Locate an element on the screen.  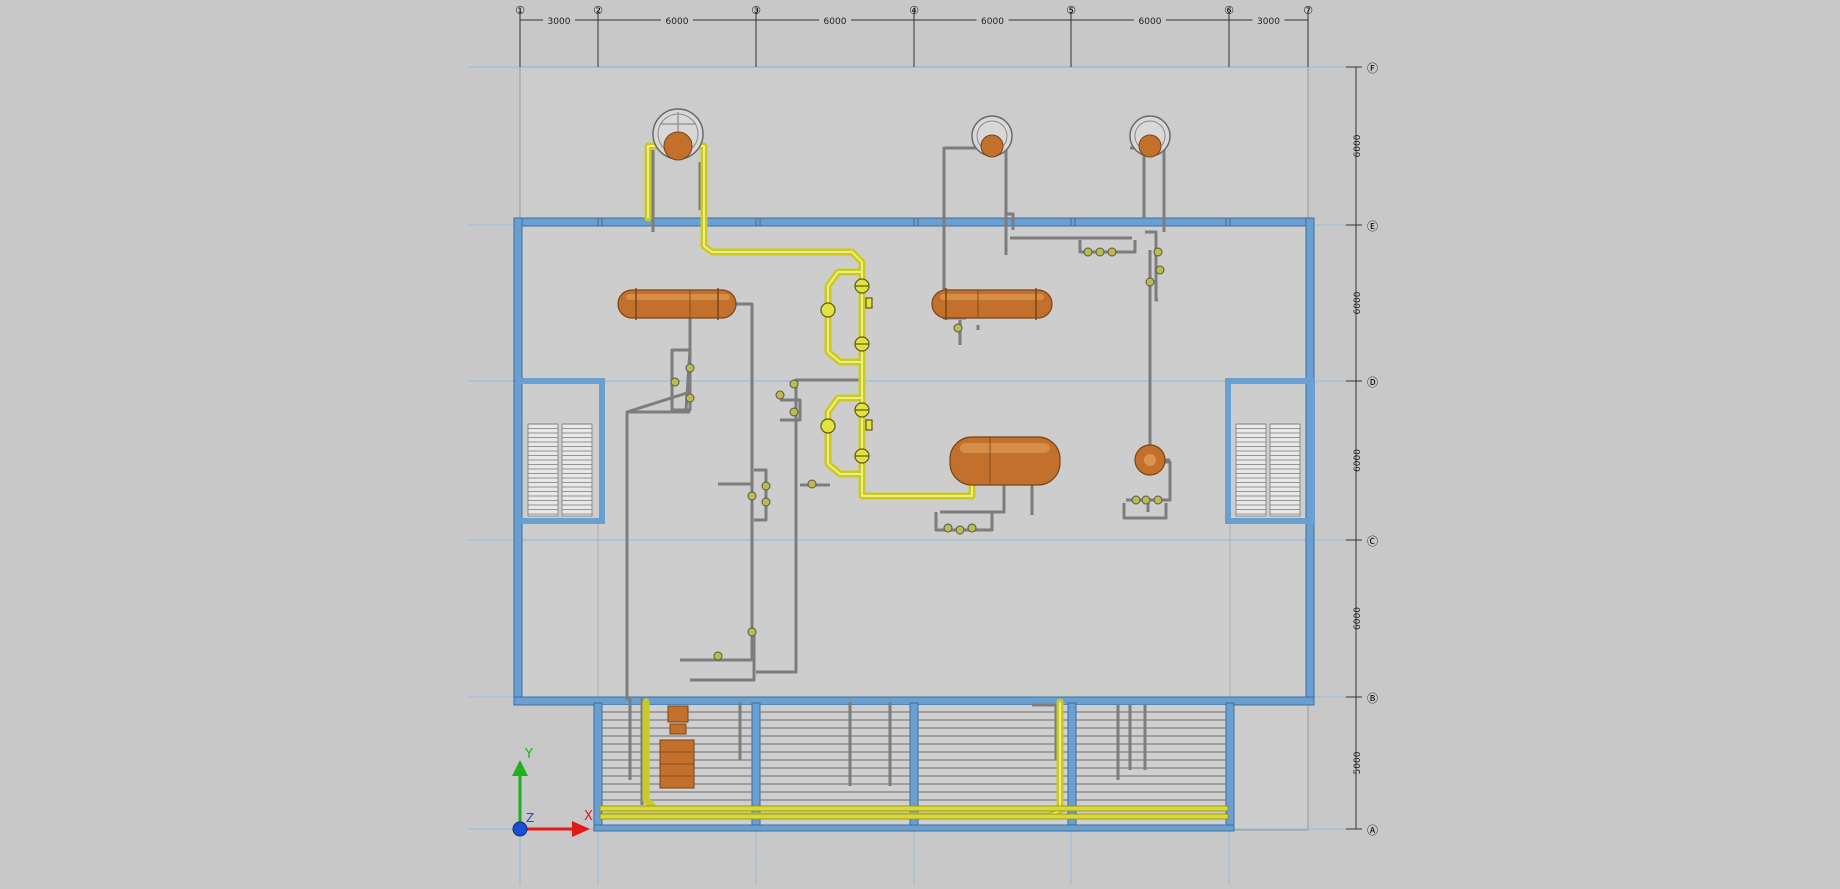
column-grid-bubbles: ① ② ③ ④ ⑤ ⑥ ⑦ is located at coordinates (914, 10).